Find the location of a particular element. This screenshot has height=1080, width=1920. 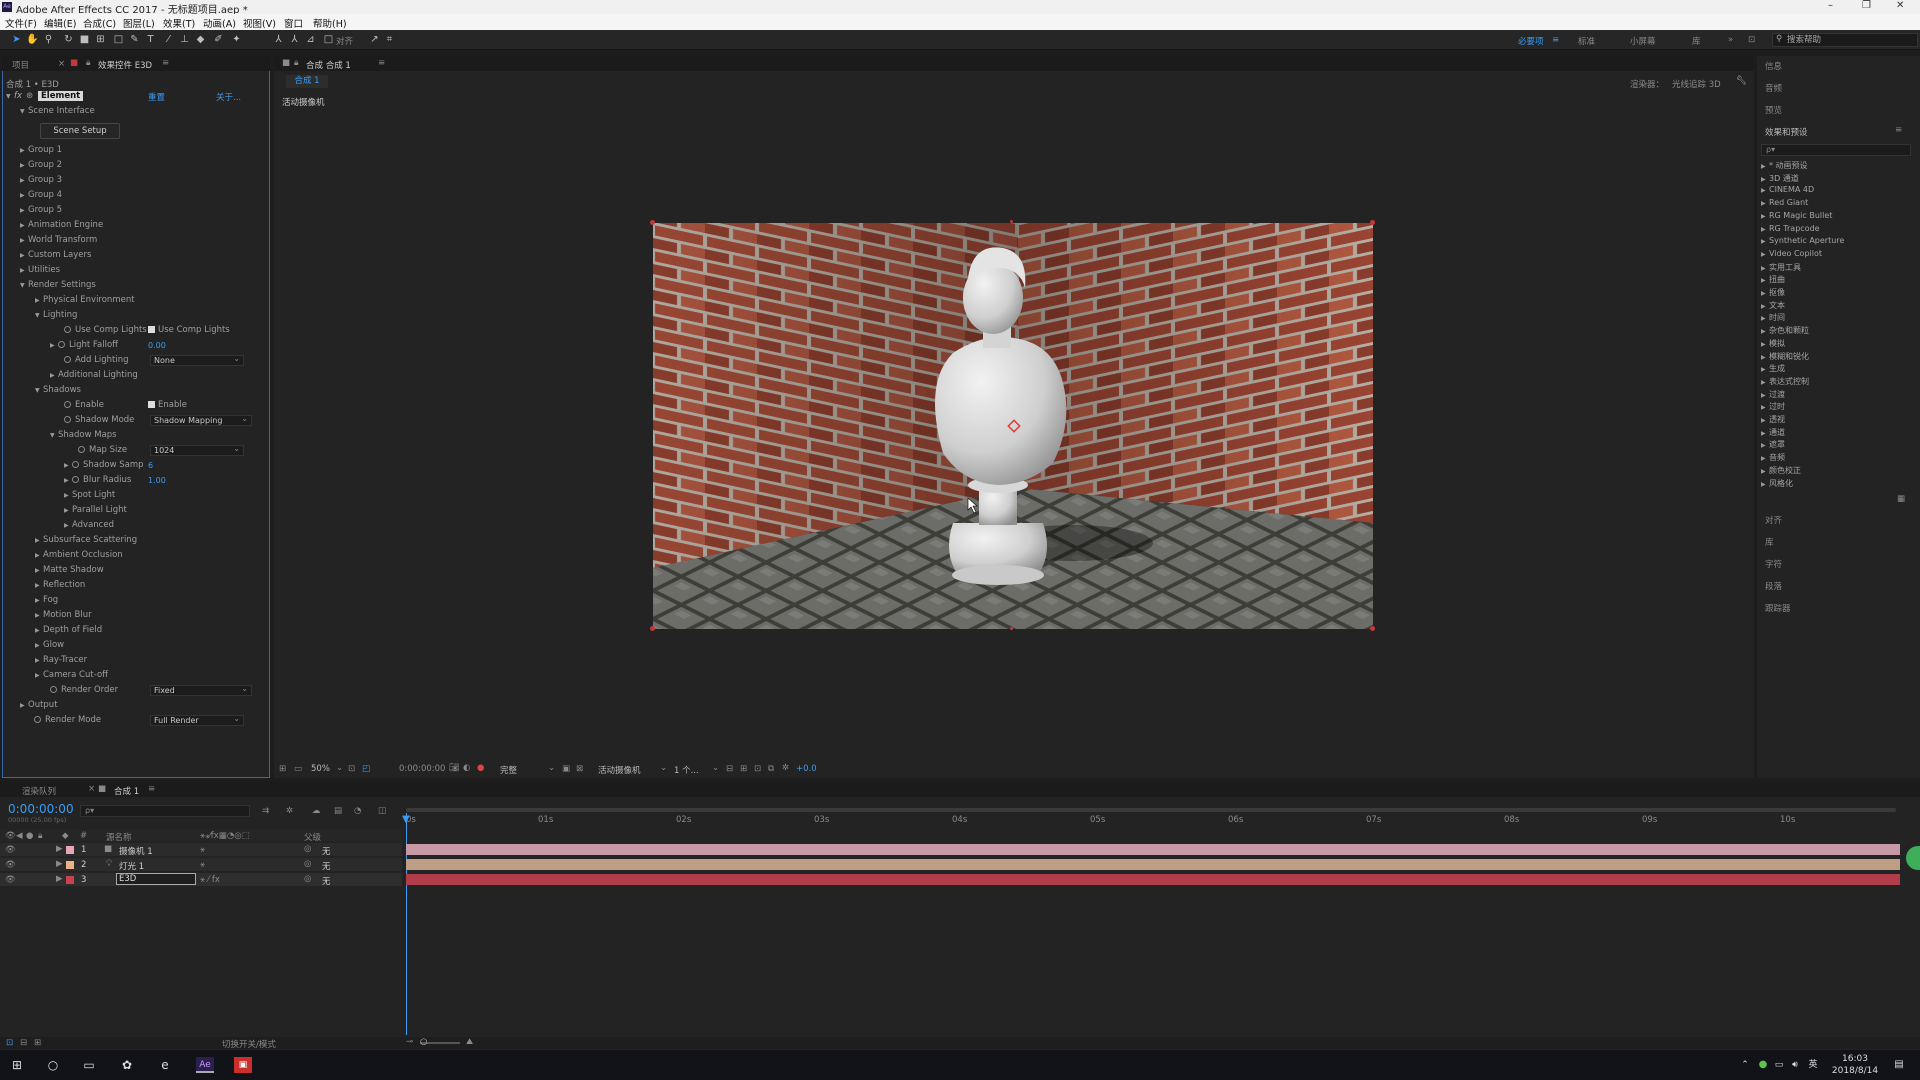

show-snapshot-icon: ◐ is located at coordinates (466, 768).